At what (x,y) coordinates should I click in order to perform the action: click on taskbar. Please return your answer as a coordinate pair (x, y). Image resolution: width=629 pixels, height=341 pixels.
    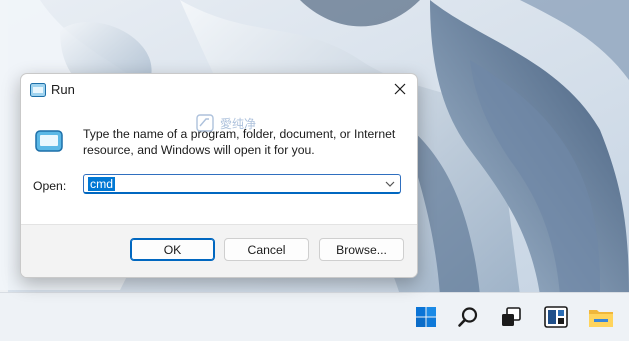
    Looking at the image, I should click on (314, 316).